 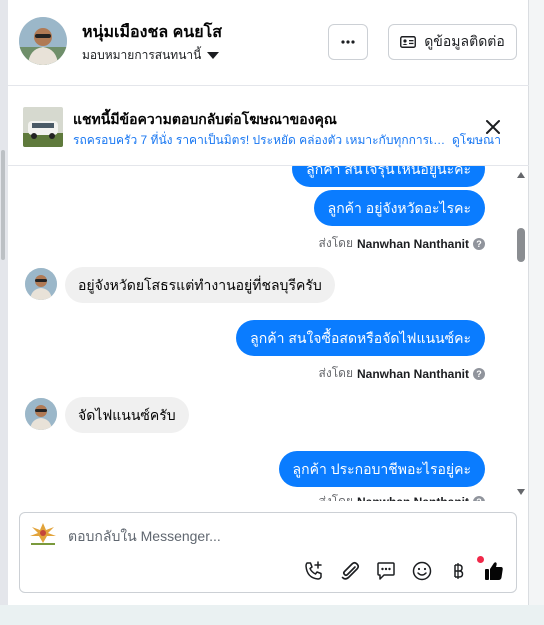 What do you see at coordinates (399, 208) in the screenshot?
I see `message-bubble-outgoing: ลูกค้า อยู่จังหวัดอะไรคะ` at bounding box center [399, 208].